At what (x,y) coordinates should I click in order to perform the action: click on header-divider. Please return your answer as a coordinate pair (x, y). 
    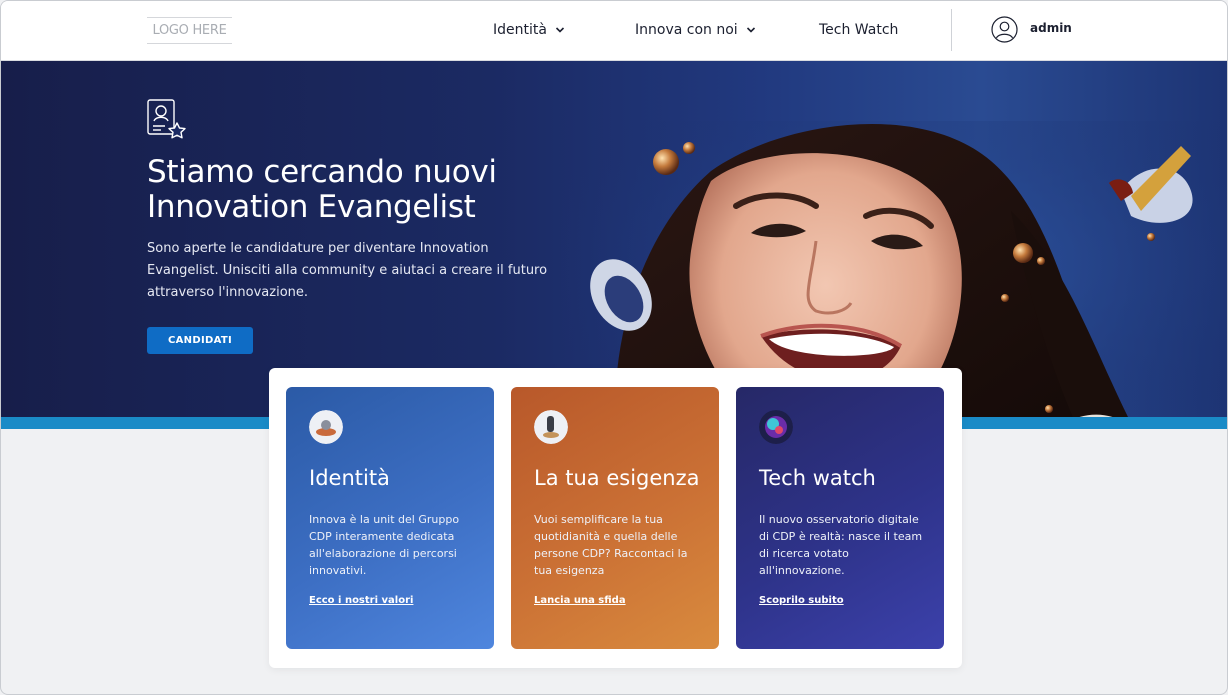
    Looking at the image, I should click on (951, 30).